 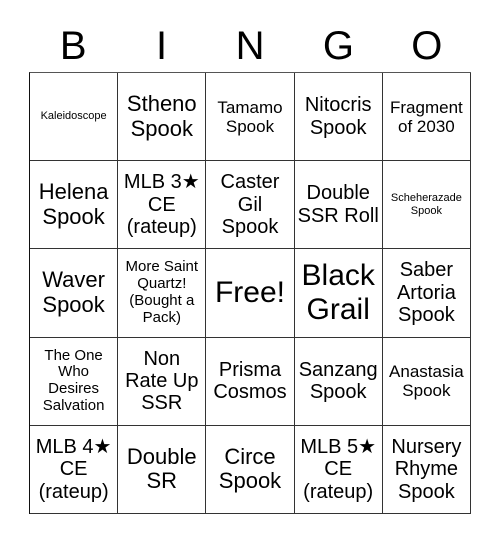 I want to click on bingo-cell: Black Grail, so click(x=338, y=293).